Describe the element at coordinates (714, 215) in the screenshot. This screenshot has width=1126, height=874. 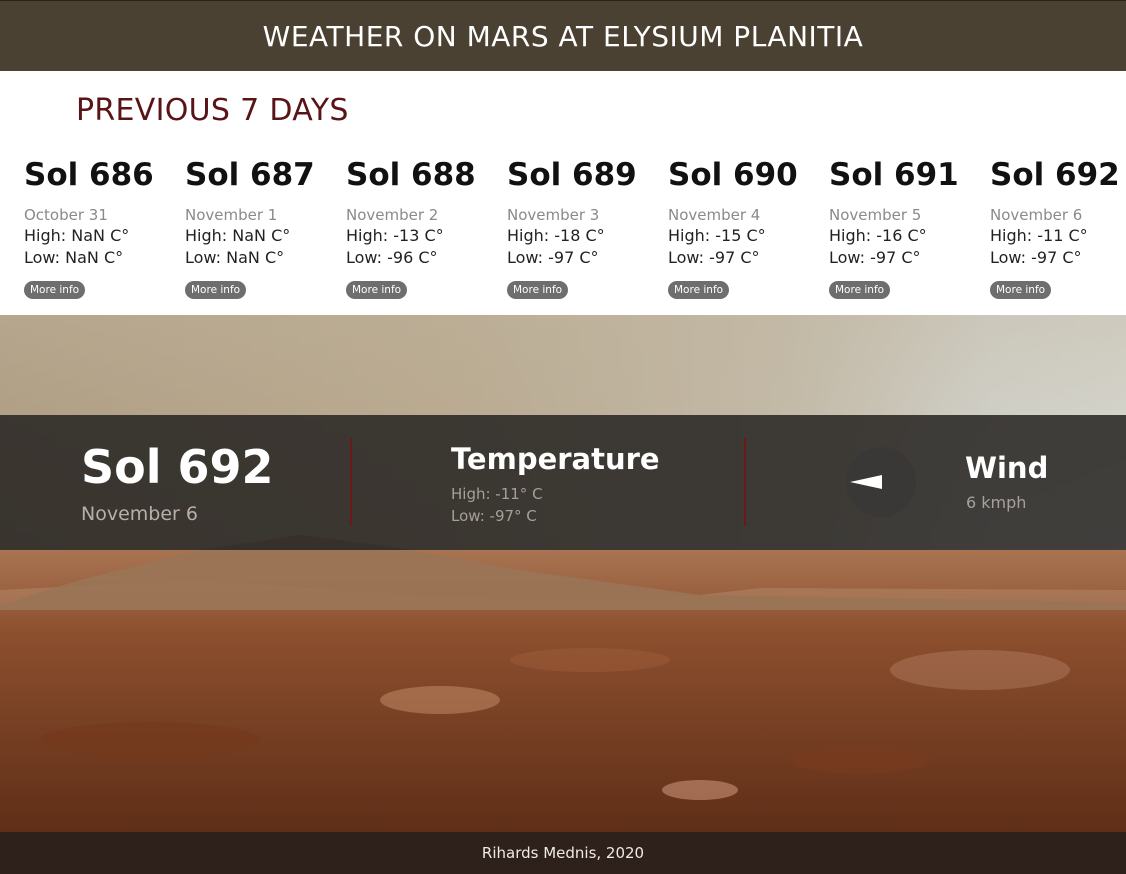
I see `day-date: November 4` at that location.